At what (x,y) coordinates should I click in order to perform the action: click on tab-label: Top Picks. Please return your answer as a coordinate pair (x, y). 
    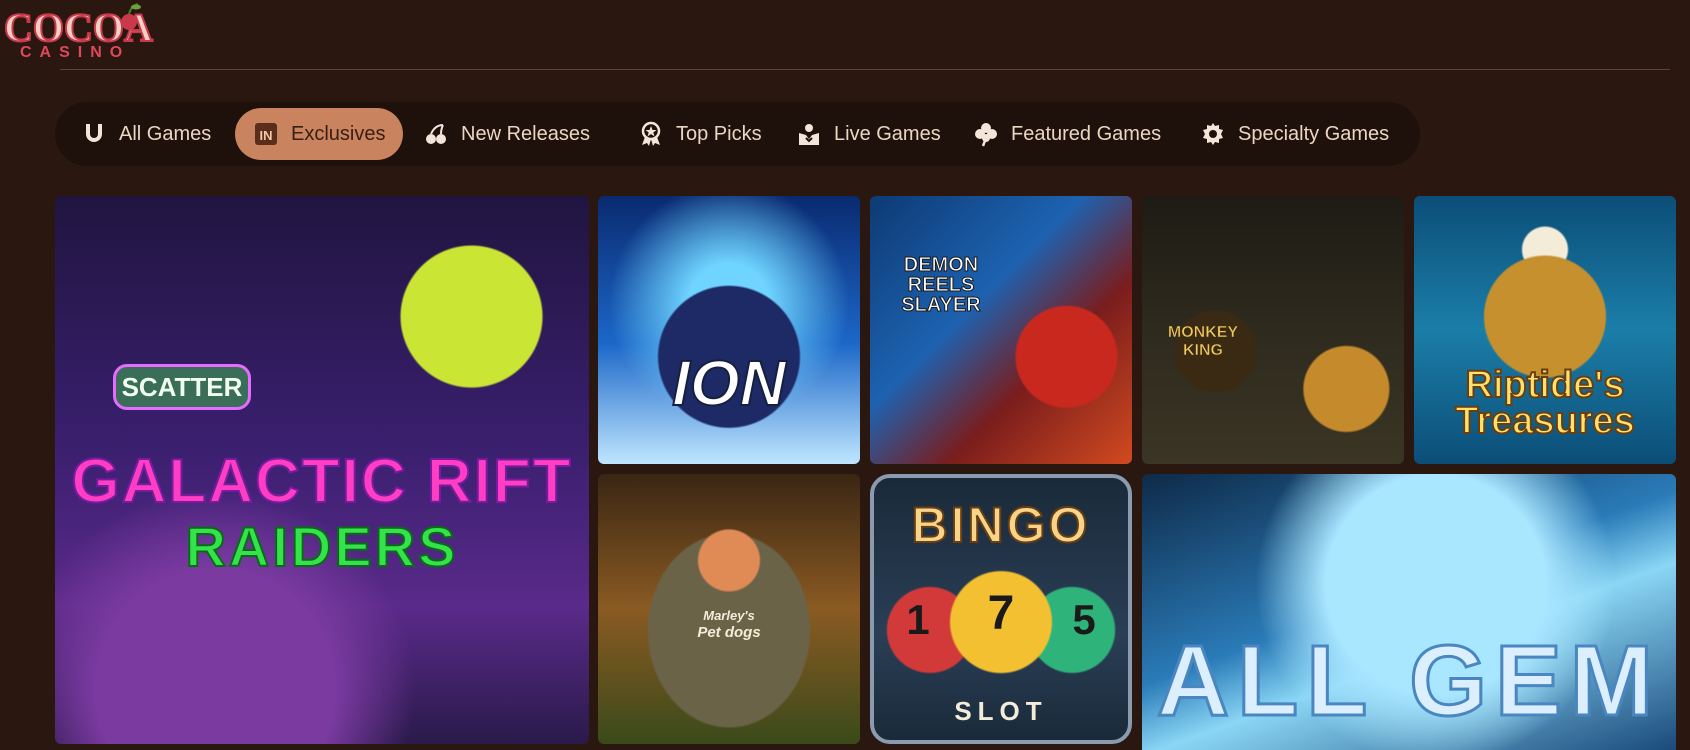
    Looking at the image, I should click on (719, 133).